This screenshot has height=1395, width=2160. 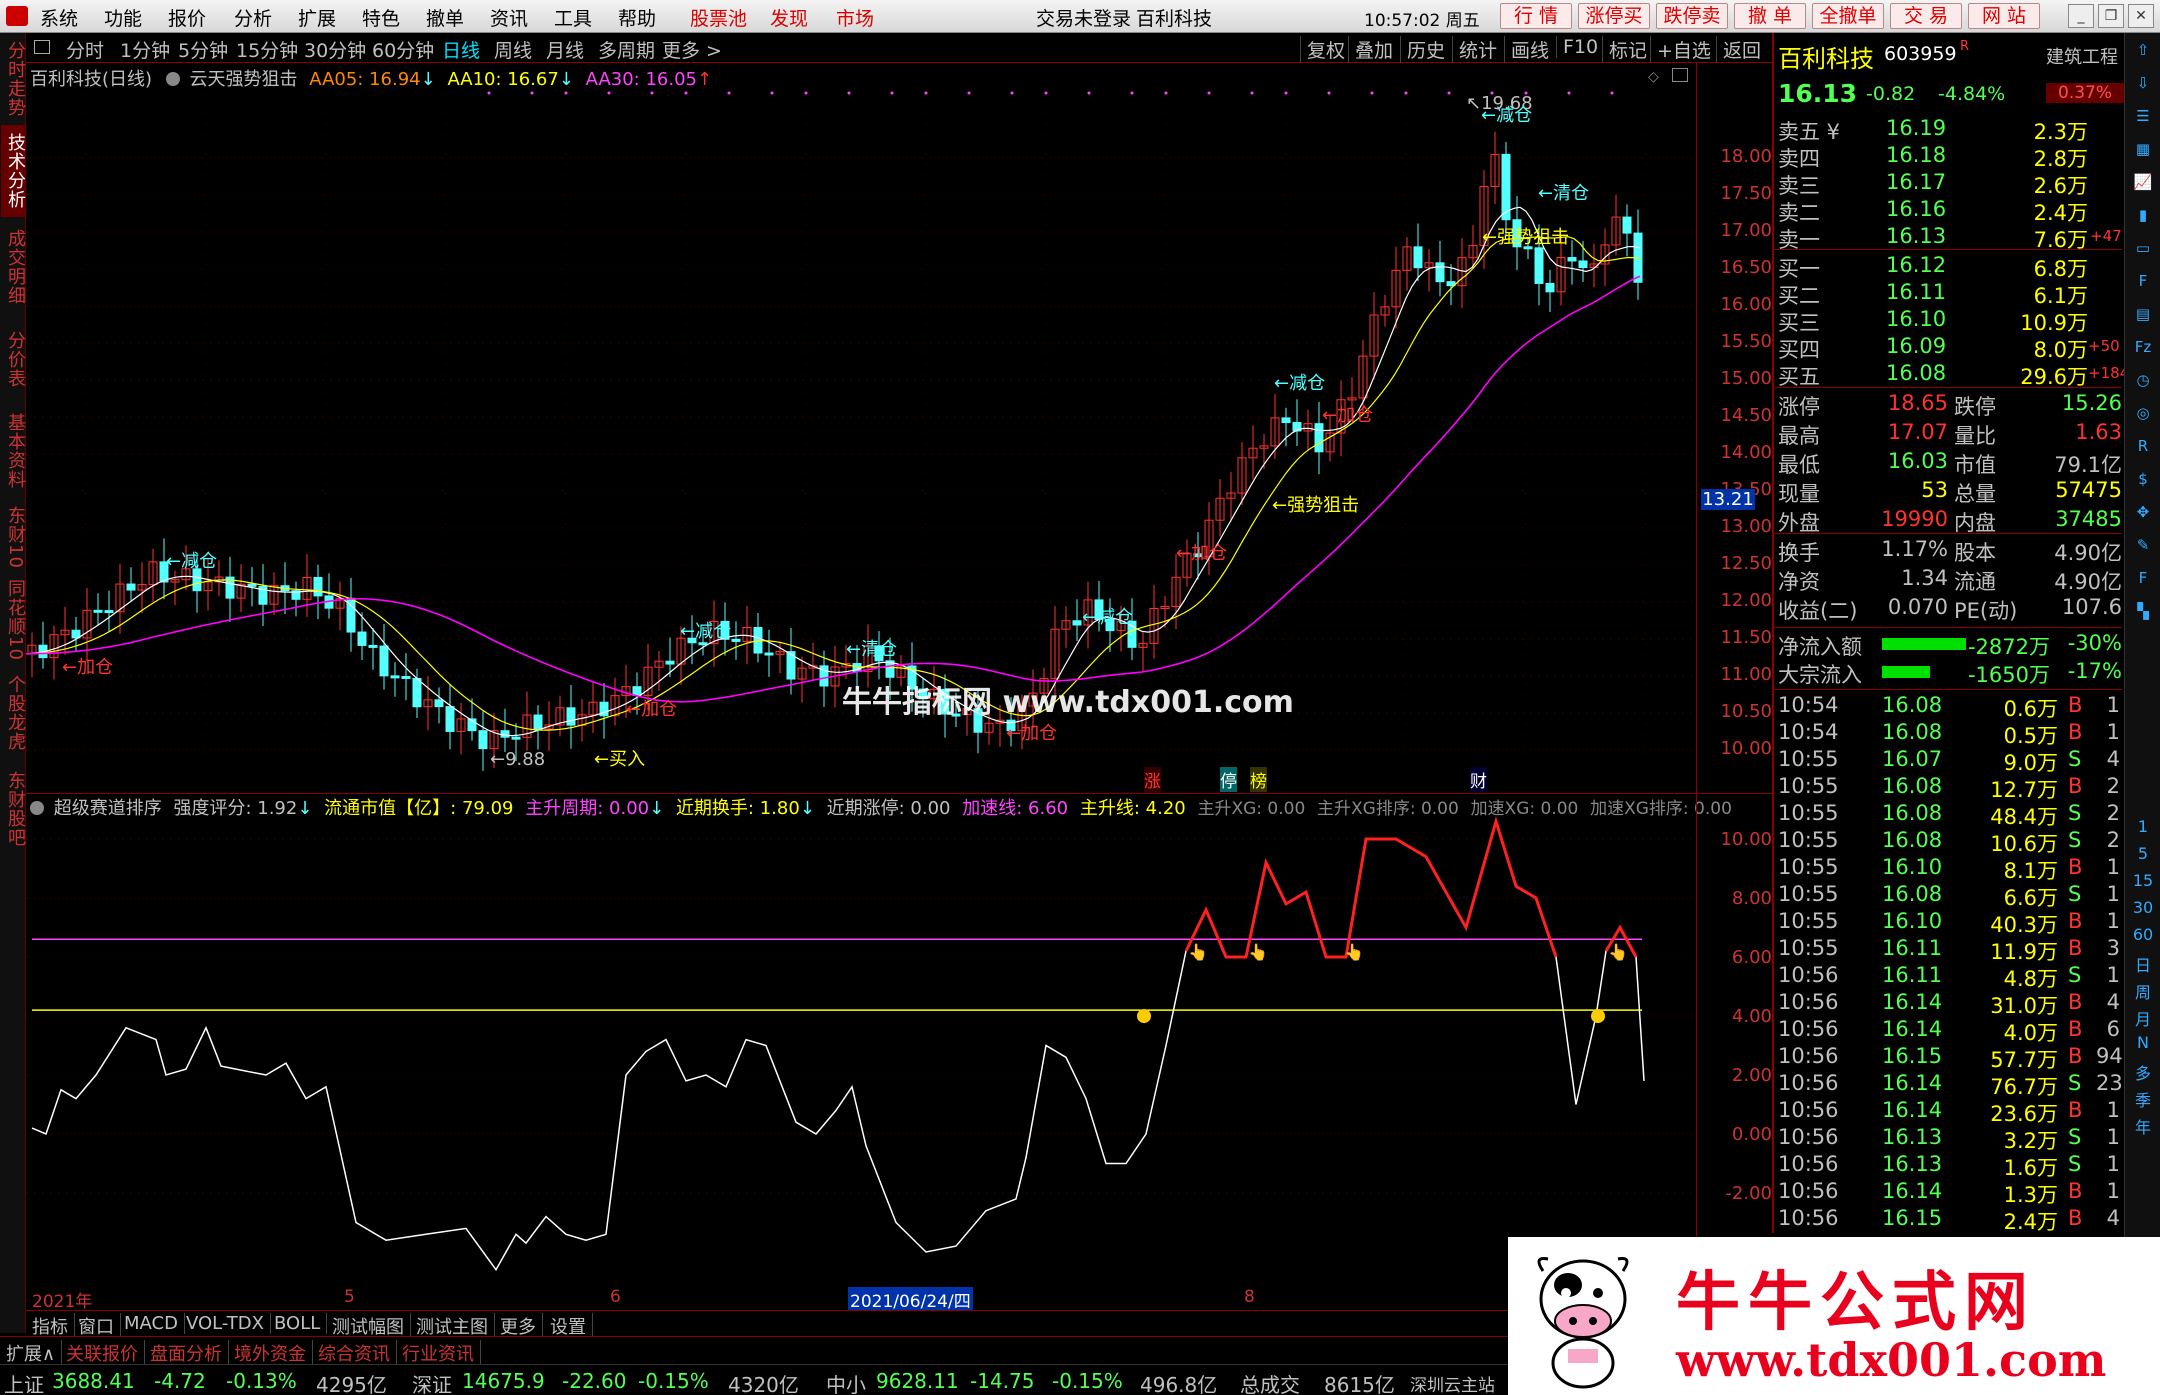 What do you see at coordinates (1322, 49) in the screenshot?
I see `tool-adjust: 复权` at bounding box center [1322, 49].